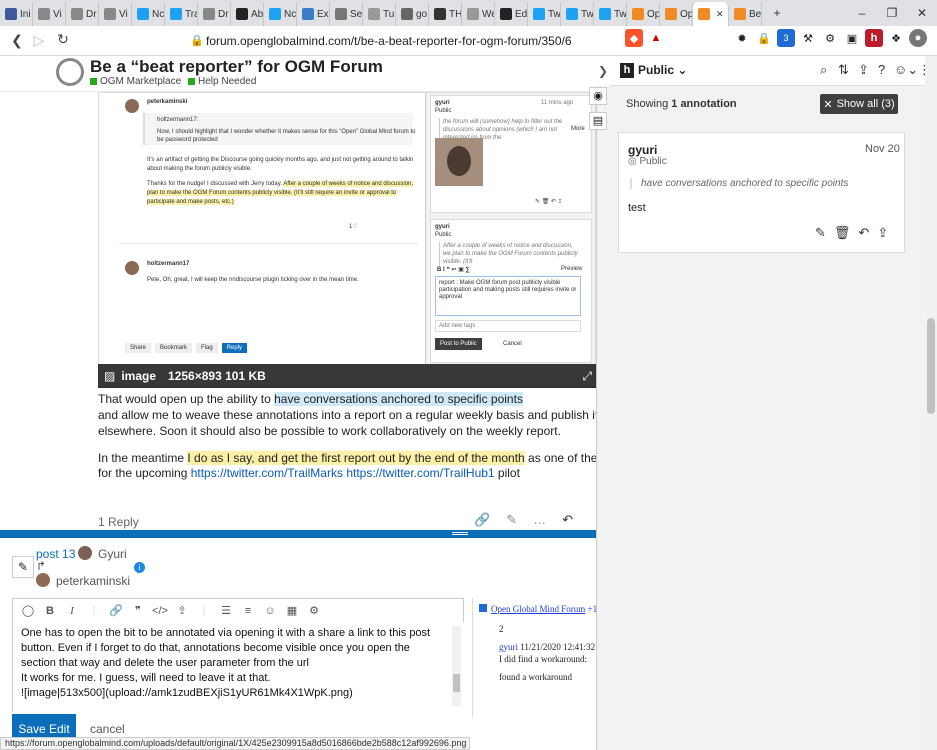  Describe the element at coordinates (70, 72) in the screenshot. I see `discourse-logo-icon` at that location.